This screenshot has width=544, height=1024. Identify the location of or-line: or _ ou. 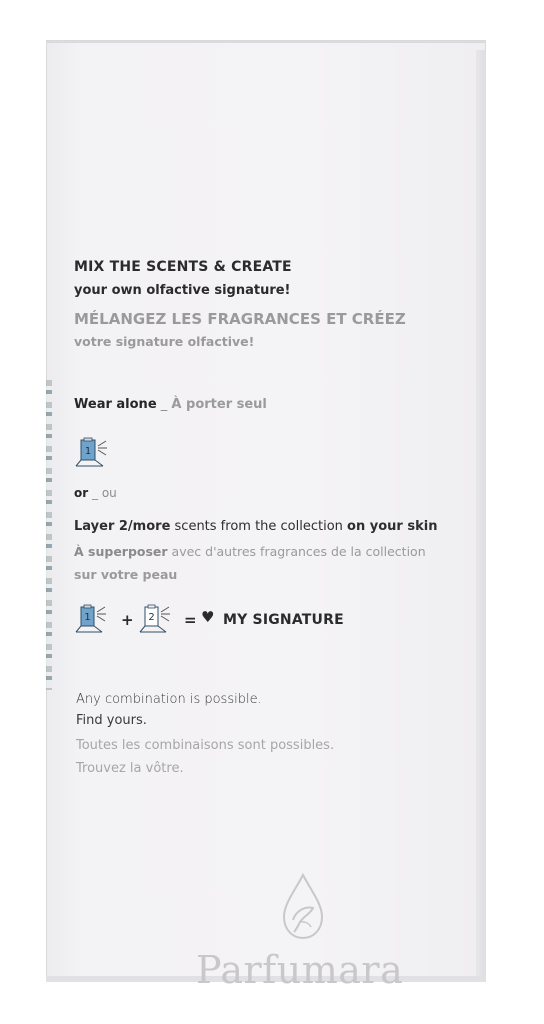
(95, 493).